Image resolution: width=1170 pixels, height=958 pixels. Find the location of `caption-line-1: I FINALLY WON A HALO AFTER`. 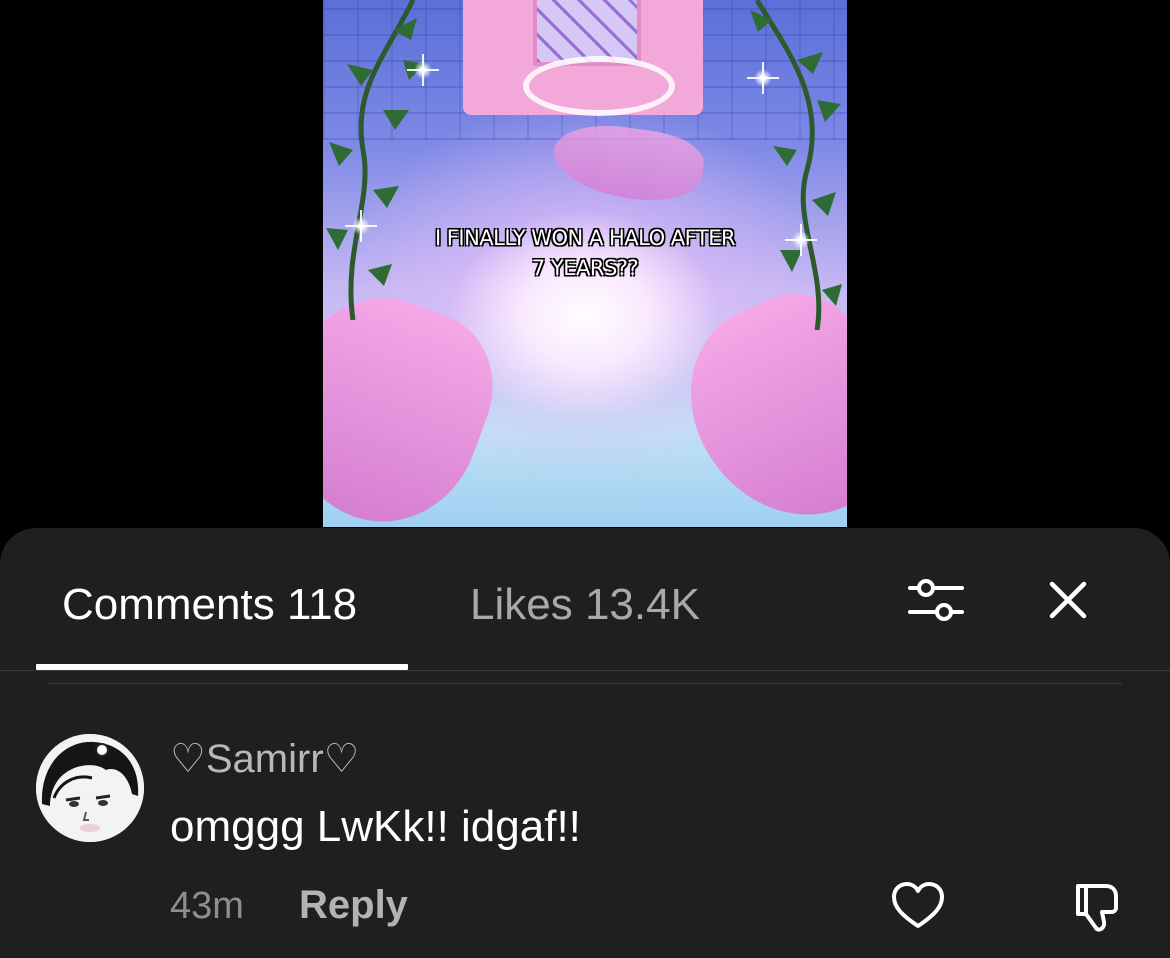

caption-line-1: I FINALLY WON A HALO AFTER is located at coordinates (585, 238).